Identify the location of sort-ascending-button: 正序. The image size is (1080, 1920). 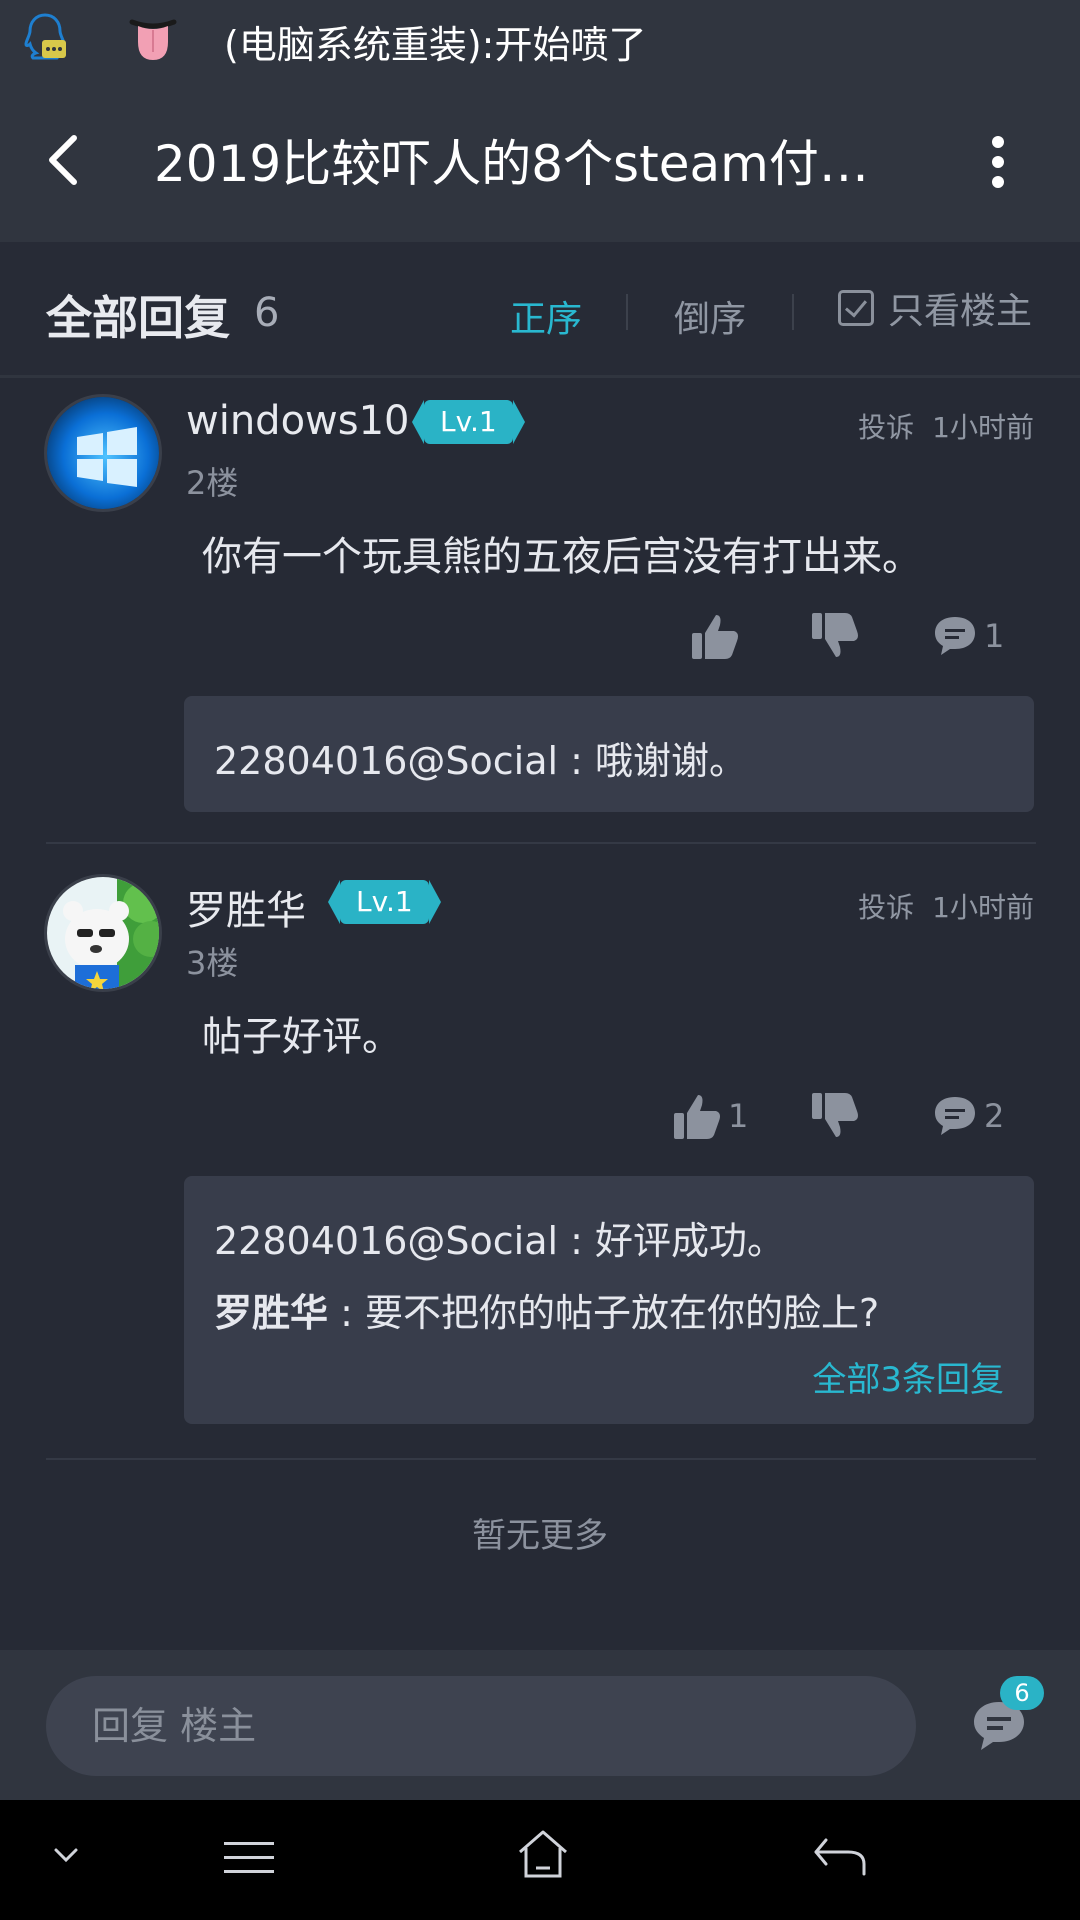
(546, 316).